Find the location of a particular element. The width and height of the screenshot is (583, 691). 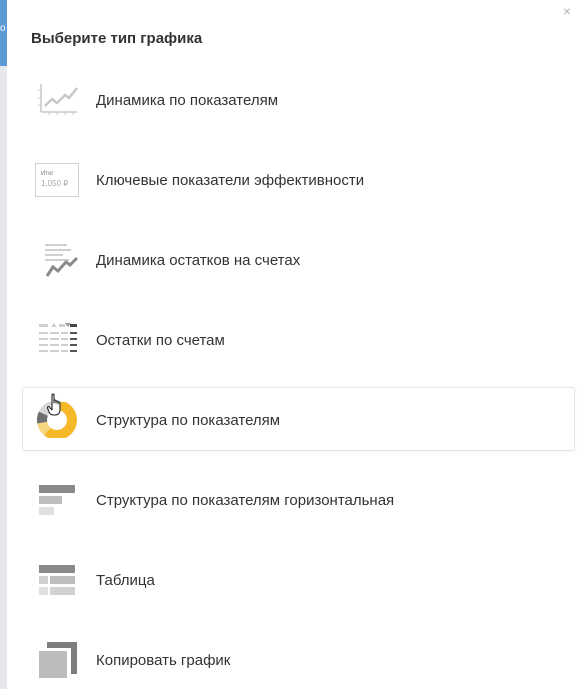

kpi-card-icon: Итог 1,050 ₽ is located at coordinates (57, 180).